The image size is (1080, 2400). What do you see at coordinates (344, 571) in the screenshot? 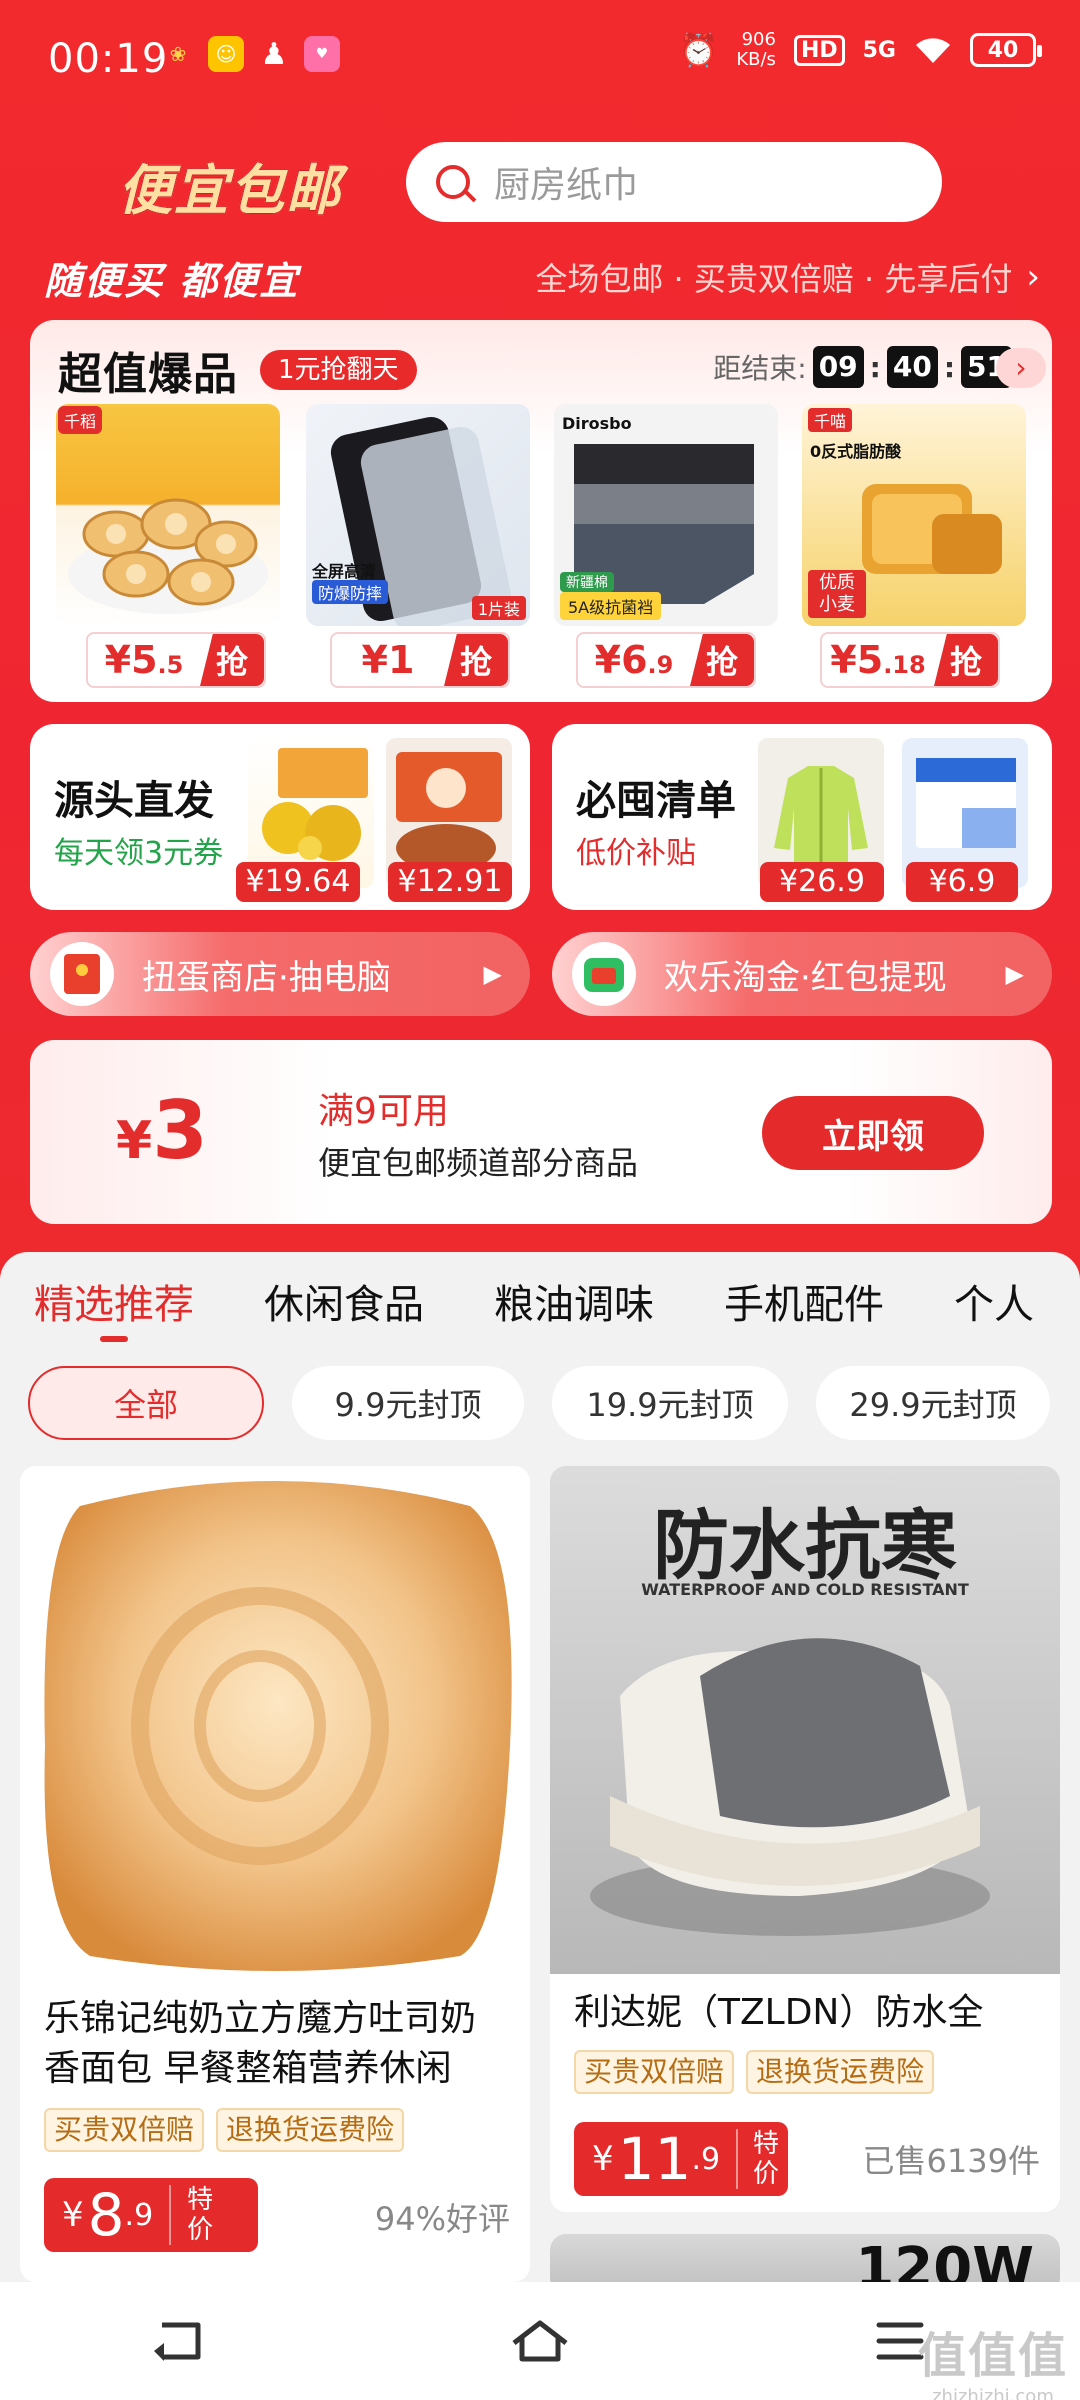
I see `product-label: 全屏高清` at bounding box center [344, 571].